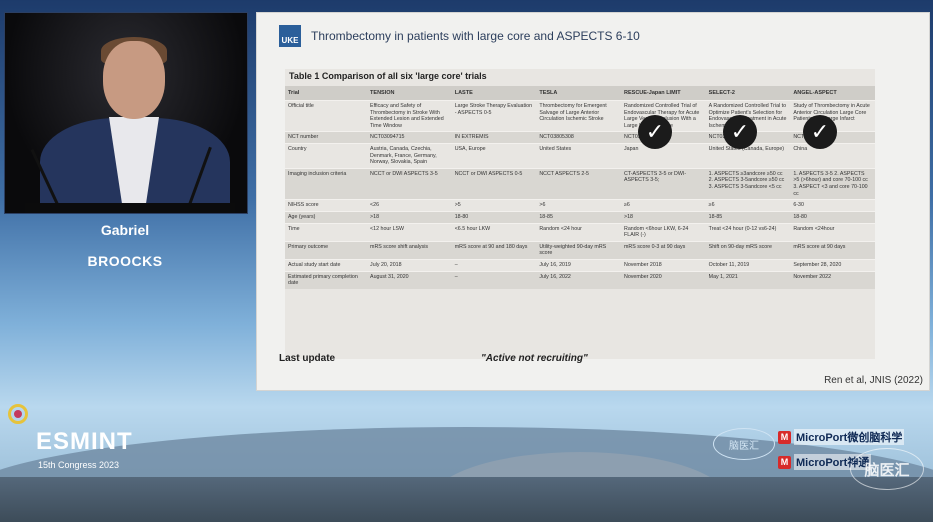 The height and width of the screenshot is (522, 933). Describe the element at coordinates (126, 113) in the screenshot. I see `speaker-video` at that location.